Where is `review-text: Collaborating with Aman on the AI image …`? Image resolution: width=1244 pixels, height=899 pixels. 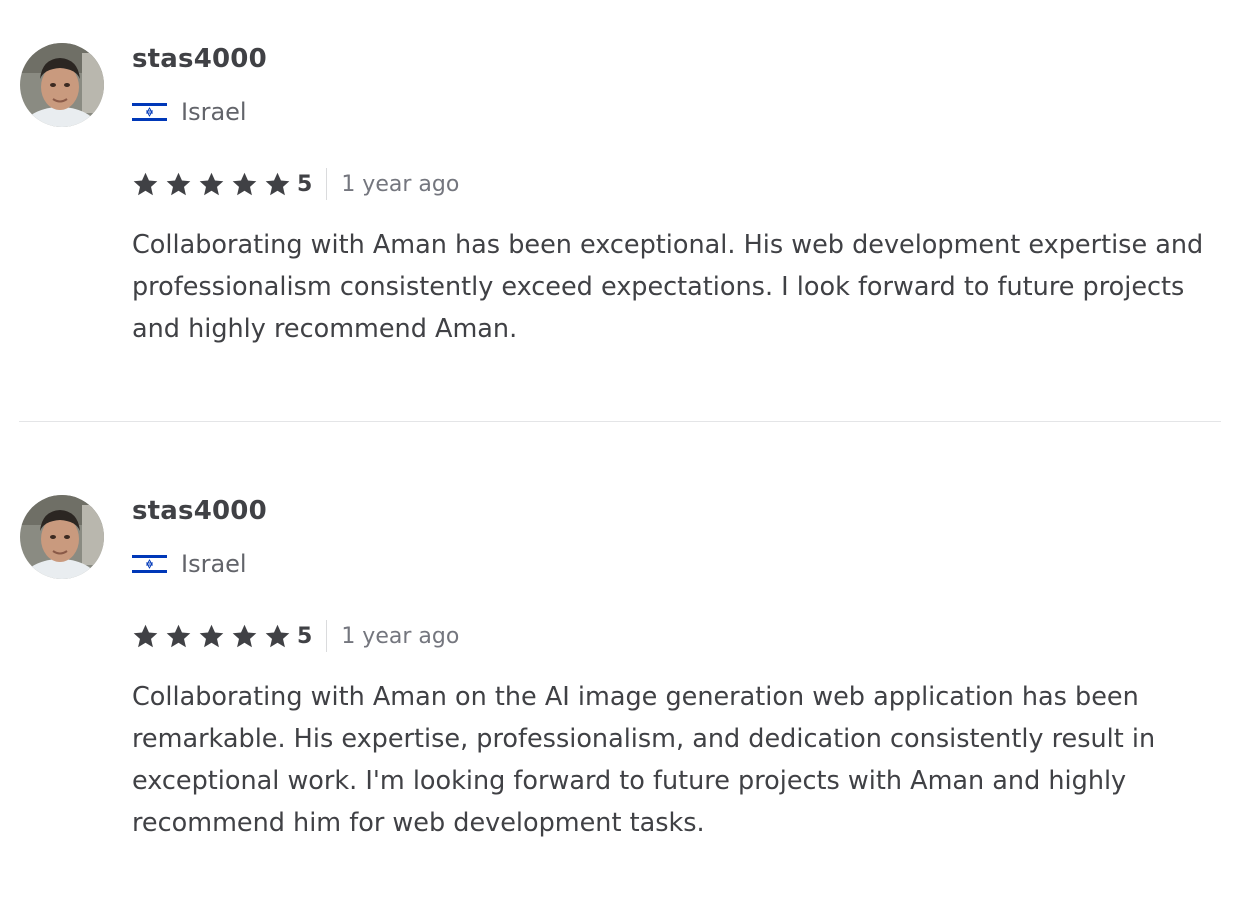
review-text: Collaborating with Aman on the AI image … is located at coordinates (644, 760).